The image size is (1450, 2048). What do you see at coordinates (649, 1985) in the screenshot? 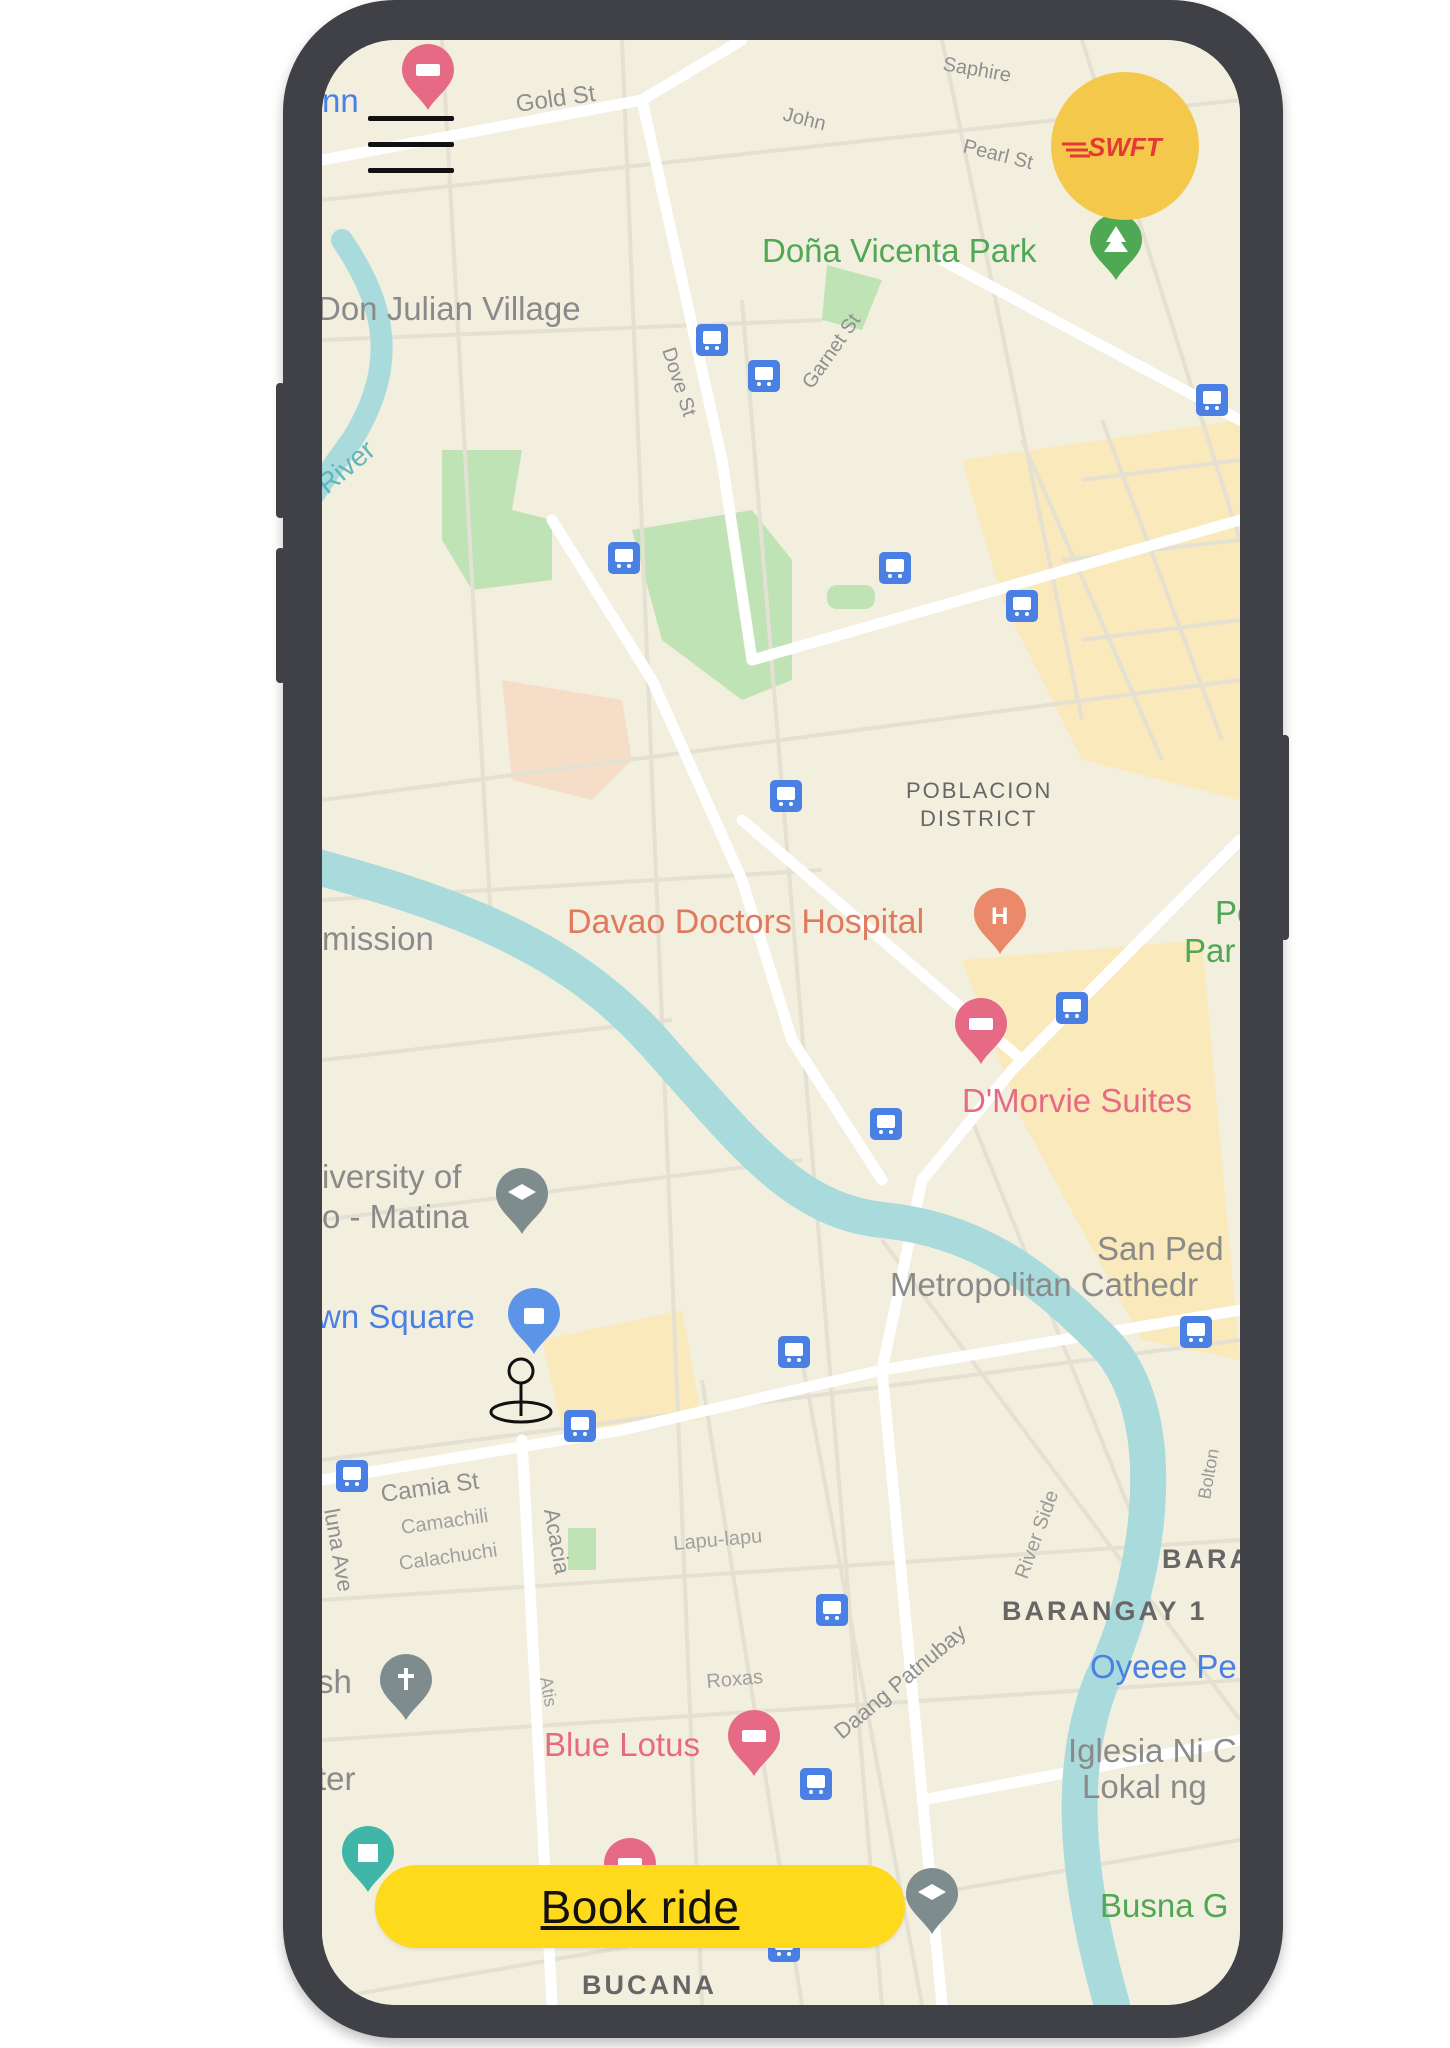
I see `map-label-district: BUCANA` at bounding box center [649, 1985].